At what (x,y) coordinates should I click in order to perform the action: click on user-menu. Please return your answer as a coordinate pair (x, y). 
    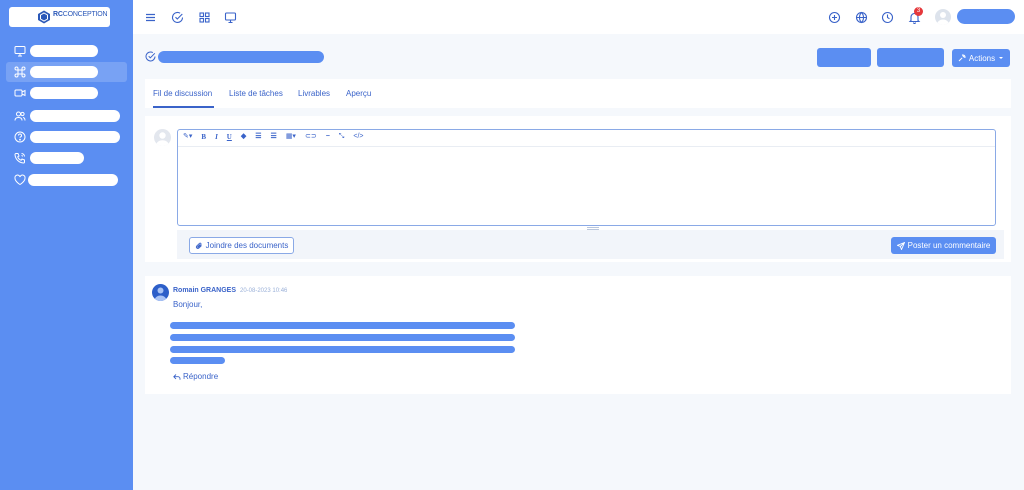
    Looking at the image, I should click on (986, 16).